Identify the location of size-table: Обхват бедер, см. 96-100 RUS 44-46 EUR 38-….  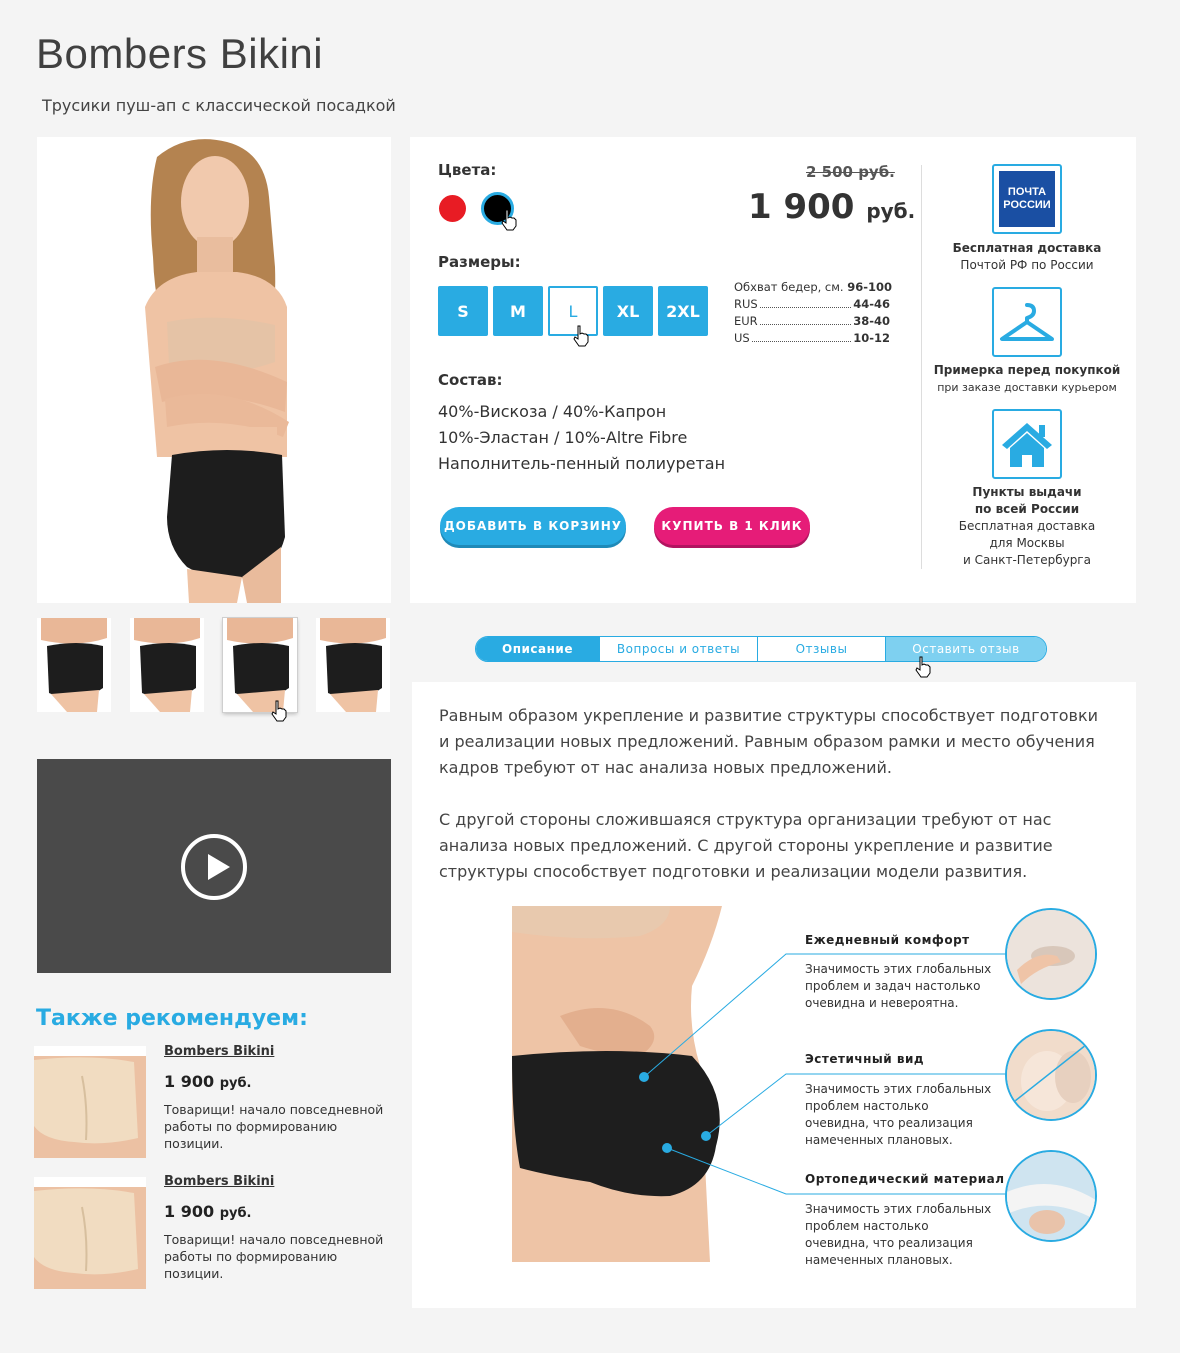
(813, 313).